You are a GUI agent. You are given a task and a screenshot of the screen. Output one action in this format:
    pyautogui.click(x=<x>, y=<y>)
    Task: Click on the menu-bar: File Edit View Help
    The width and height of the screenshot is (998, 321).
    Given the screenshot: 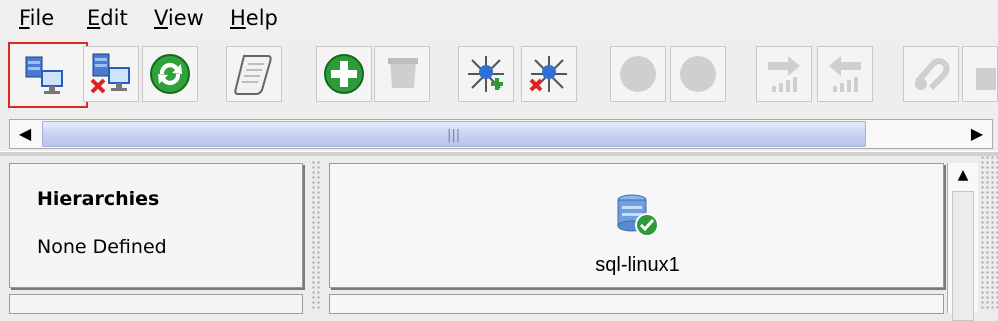 What is the action you would take?
    pyautogui.click(x=499, y=19)
    